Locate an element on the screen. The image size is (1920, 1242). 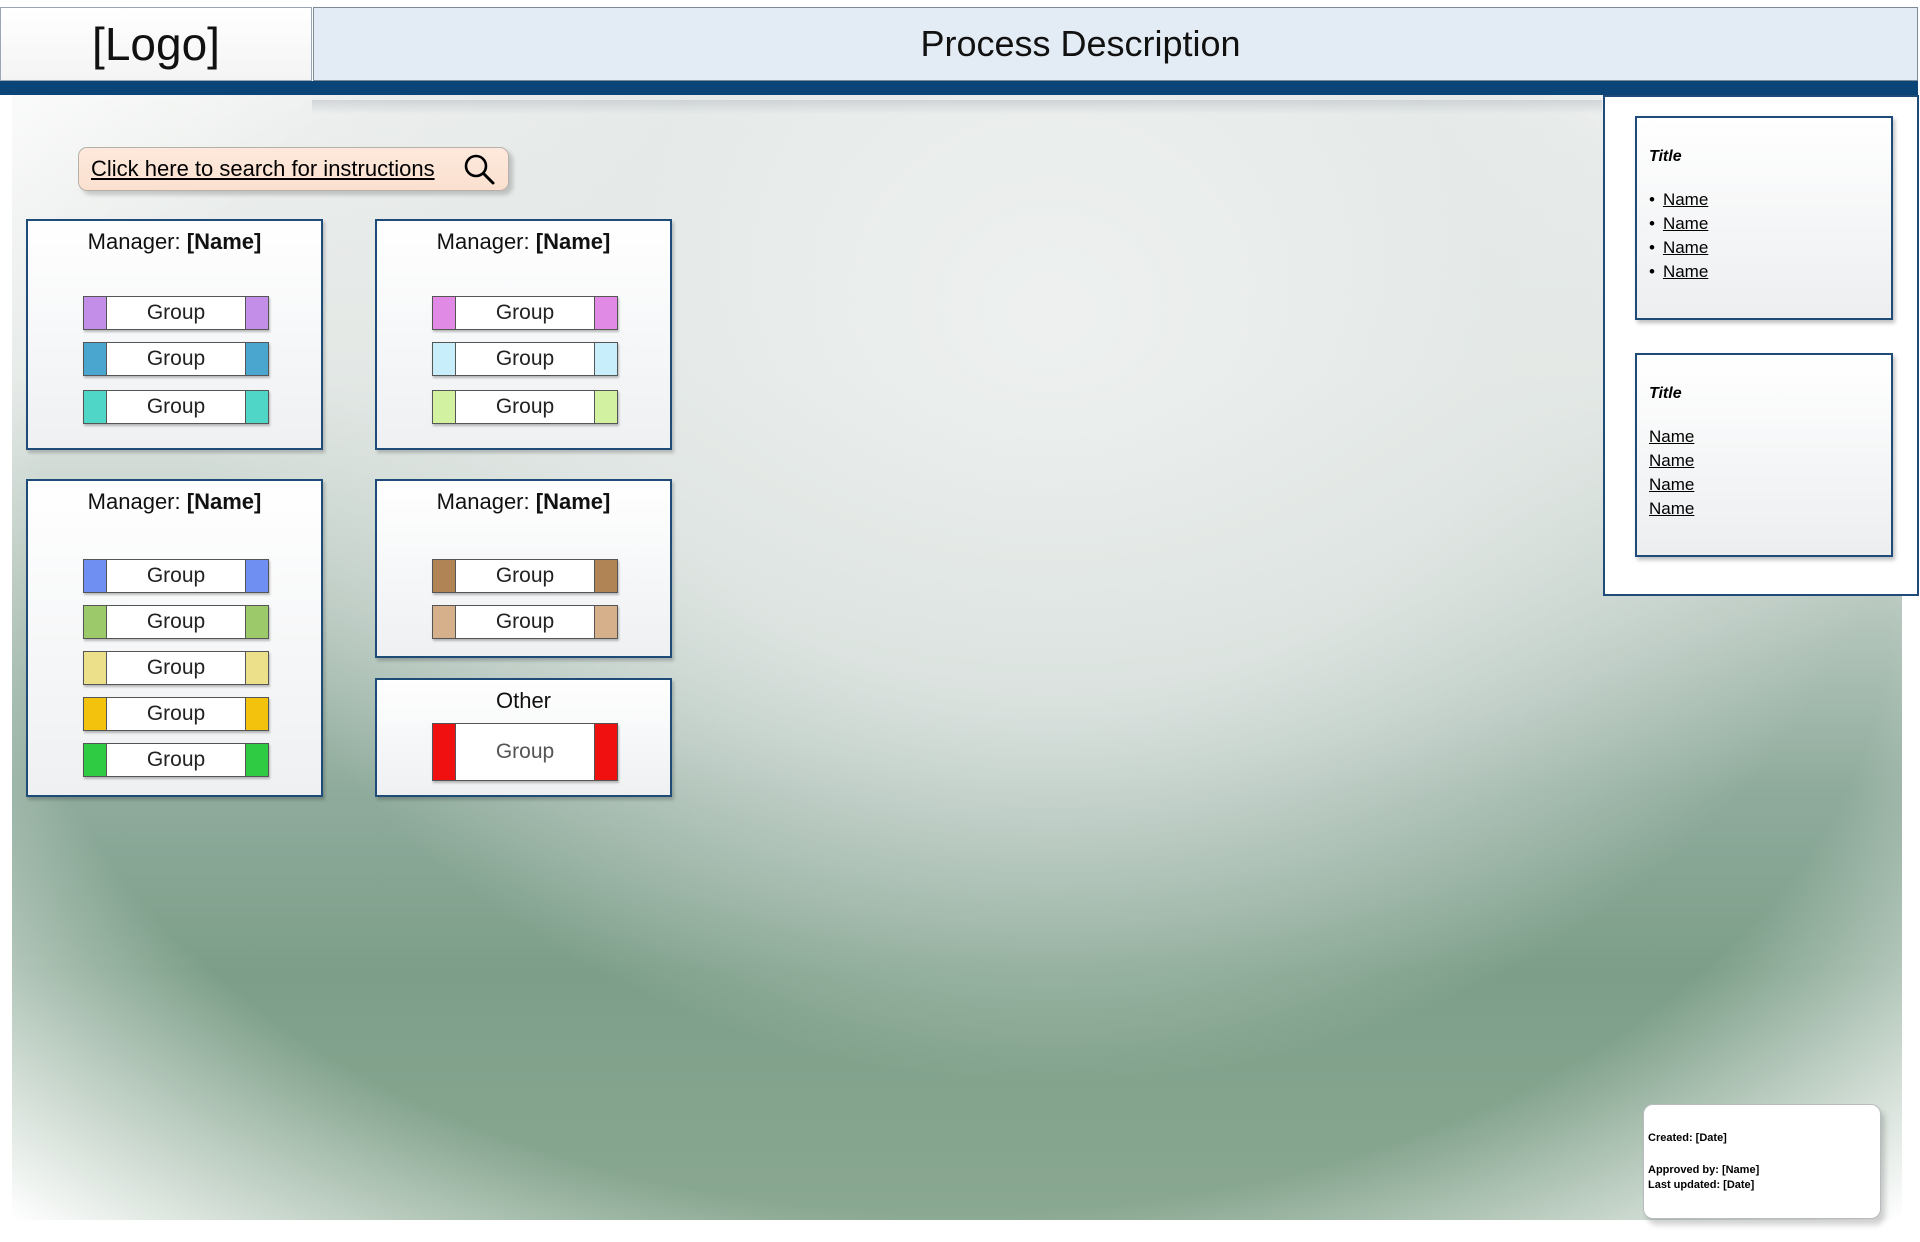
links-box-2: Title Name Name Name Name is located at coordinates (1764, 455).